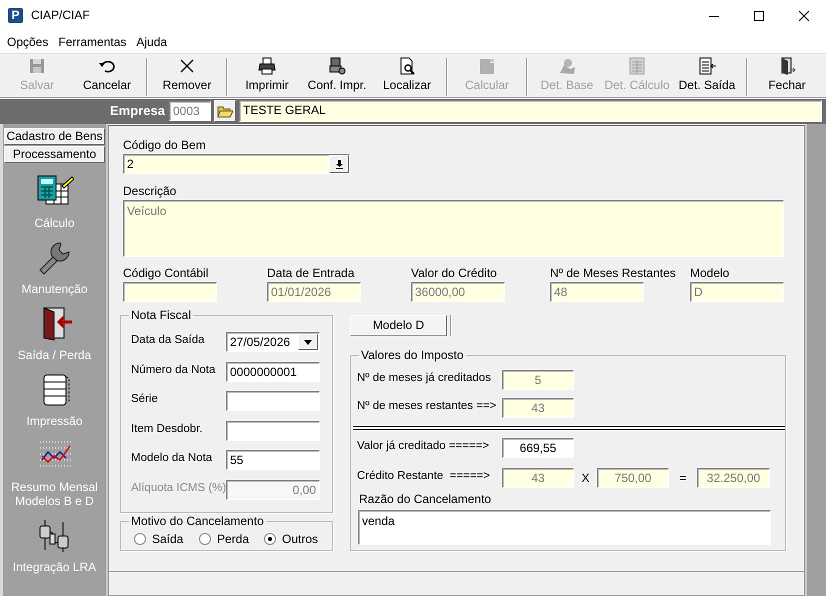 This screenshot has height=596, width=826. What do you see at coordinates (161, 315) in the screenshot?
I see `group-title: Nota Fiscal` at bounding box center [161, 315].